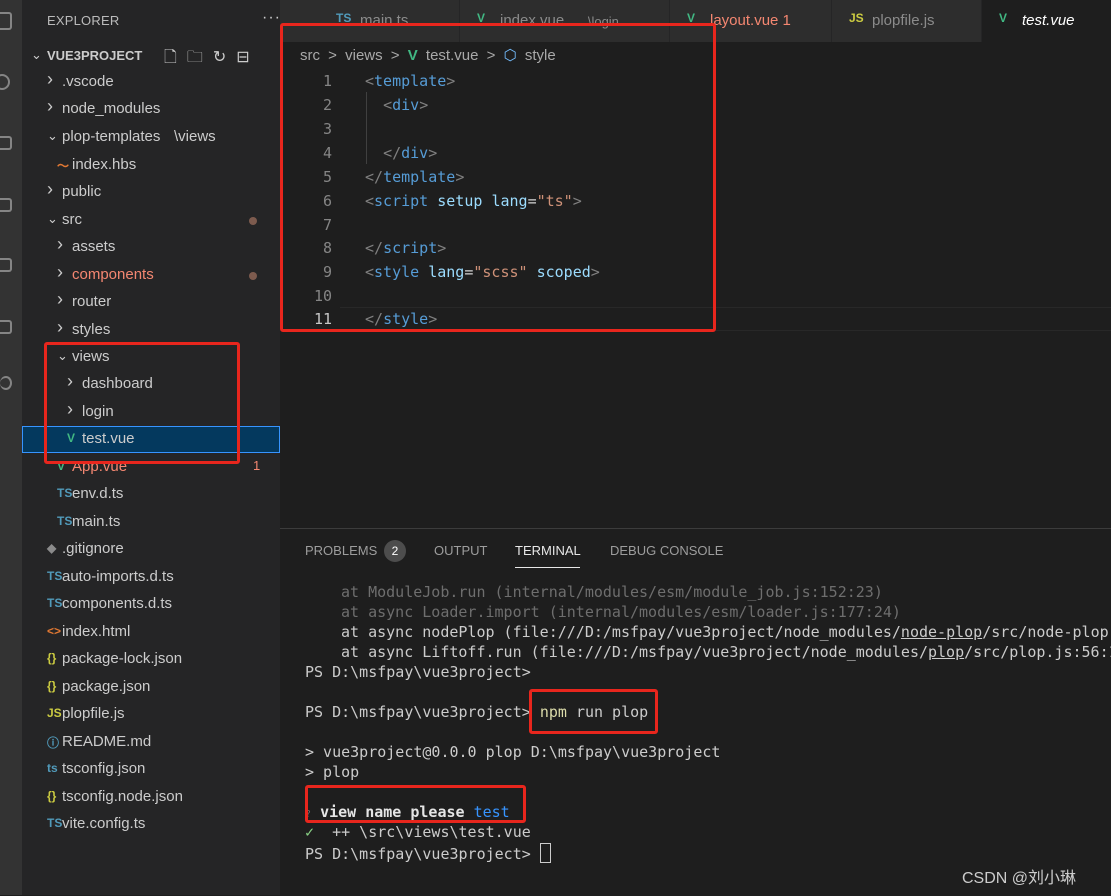 This screenshot has height=896, width=1111. What do you see at coordinates (666, 550) in the screenshot?
I see `tab-debug-console: DEBUG CONSOLE` at bounding box center [666, 550].